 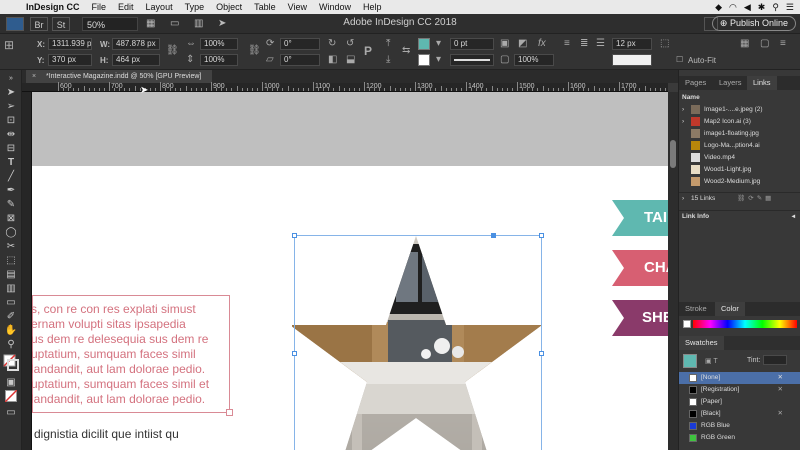 I want to click on align-left-icon: ≡, so click(x=567, y=44).